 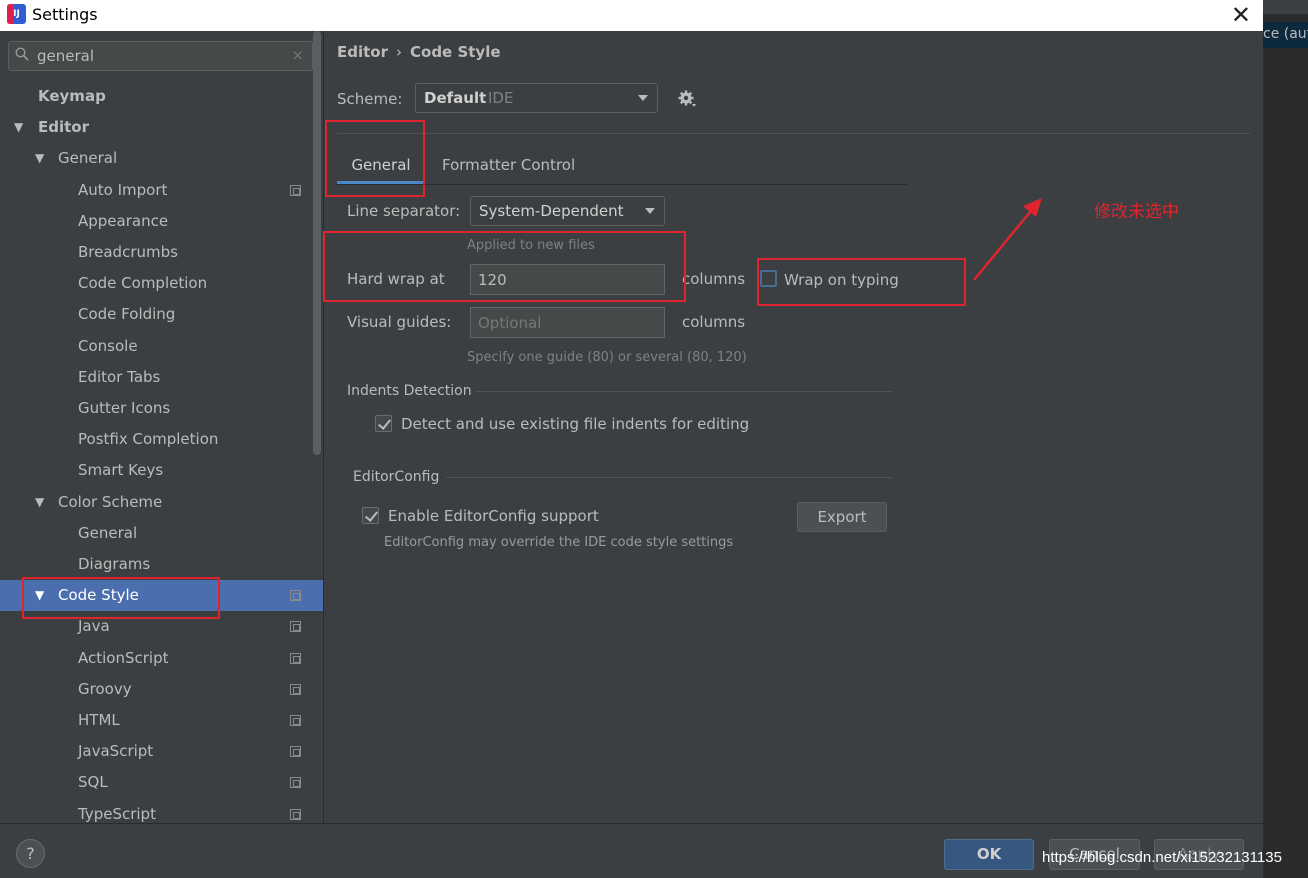 What do you see at coordinates (1241, 15) in the screenshot?
I see `close-icon: ✕` at bounding box center [1241, 15].